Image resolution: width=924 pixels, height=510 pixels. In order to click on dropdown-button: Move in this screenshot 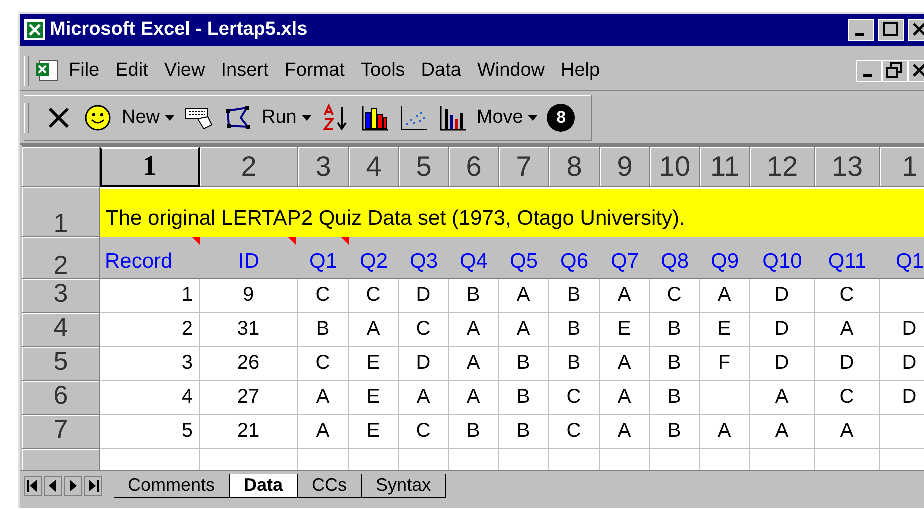, I will do `click(507, 118)`.